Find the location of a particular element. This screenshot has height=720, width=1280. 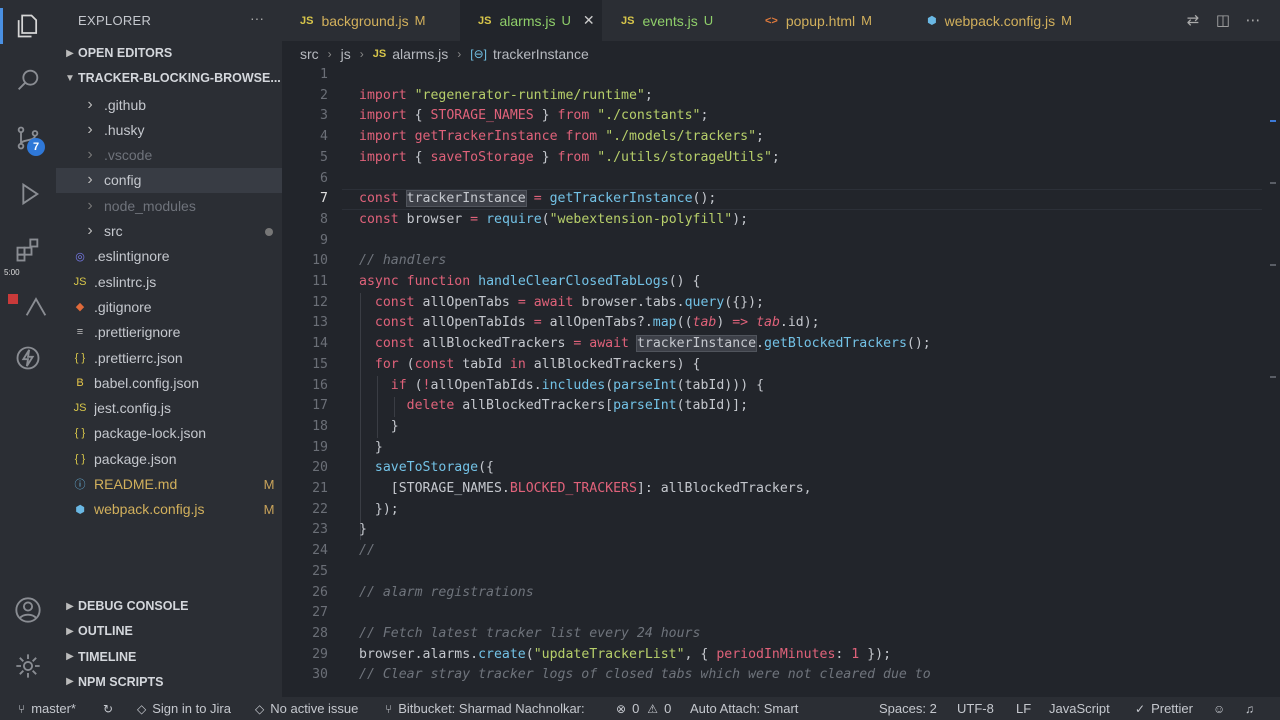

language-mode-status: JavaScript is located at coordinates (1079, 708).